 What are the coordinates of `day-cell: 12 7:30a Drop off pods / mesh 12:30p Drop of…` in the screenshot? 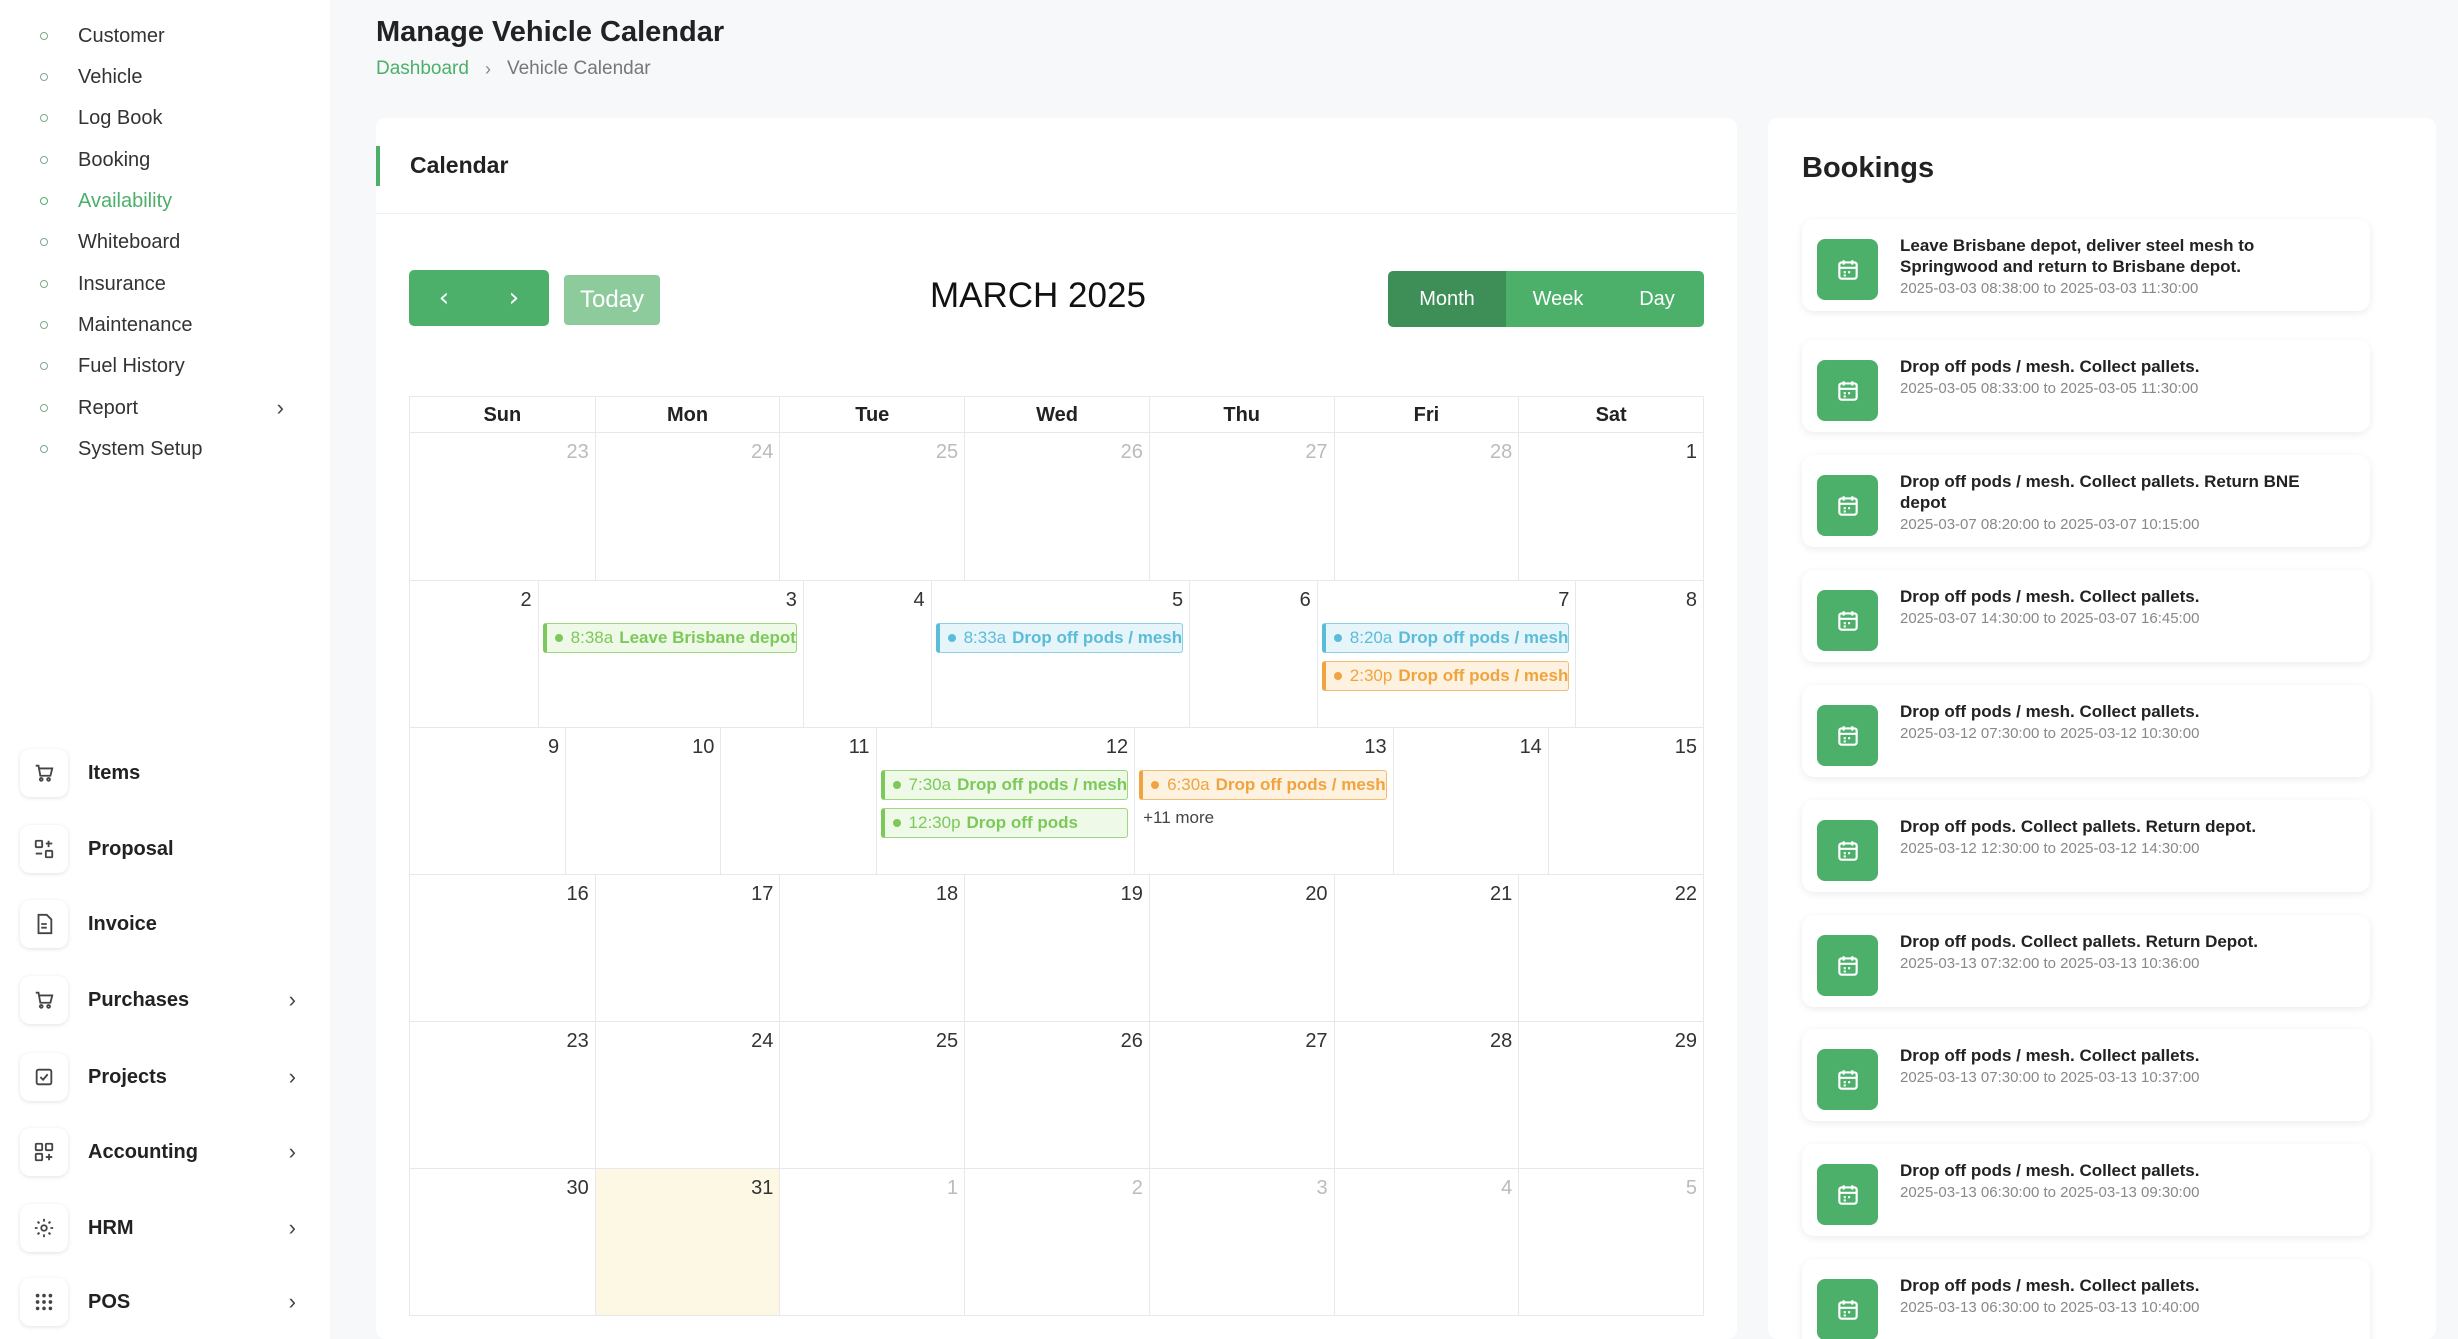 It's located at (1005, 801).